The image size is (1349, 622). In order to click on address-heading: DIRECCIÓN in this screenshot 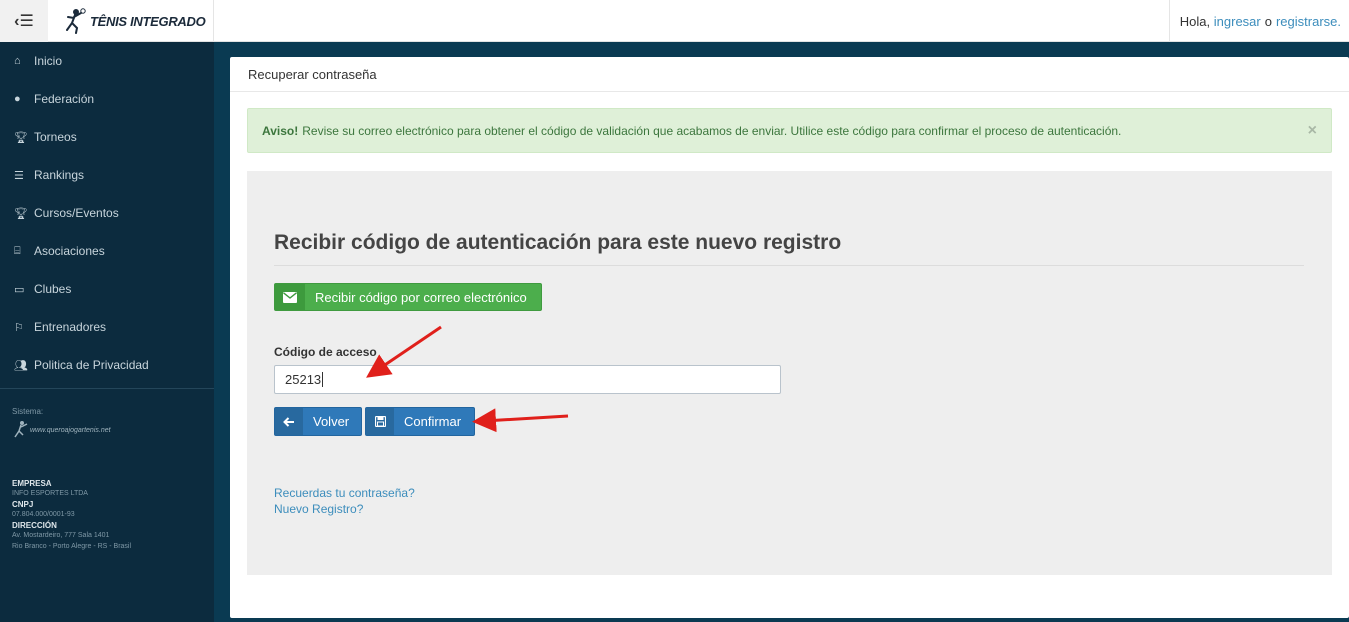, I will do `click(34, 525)`.